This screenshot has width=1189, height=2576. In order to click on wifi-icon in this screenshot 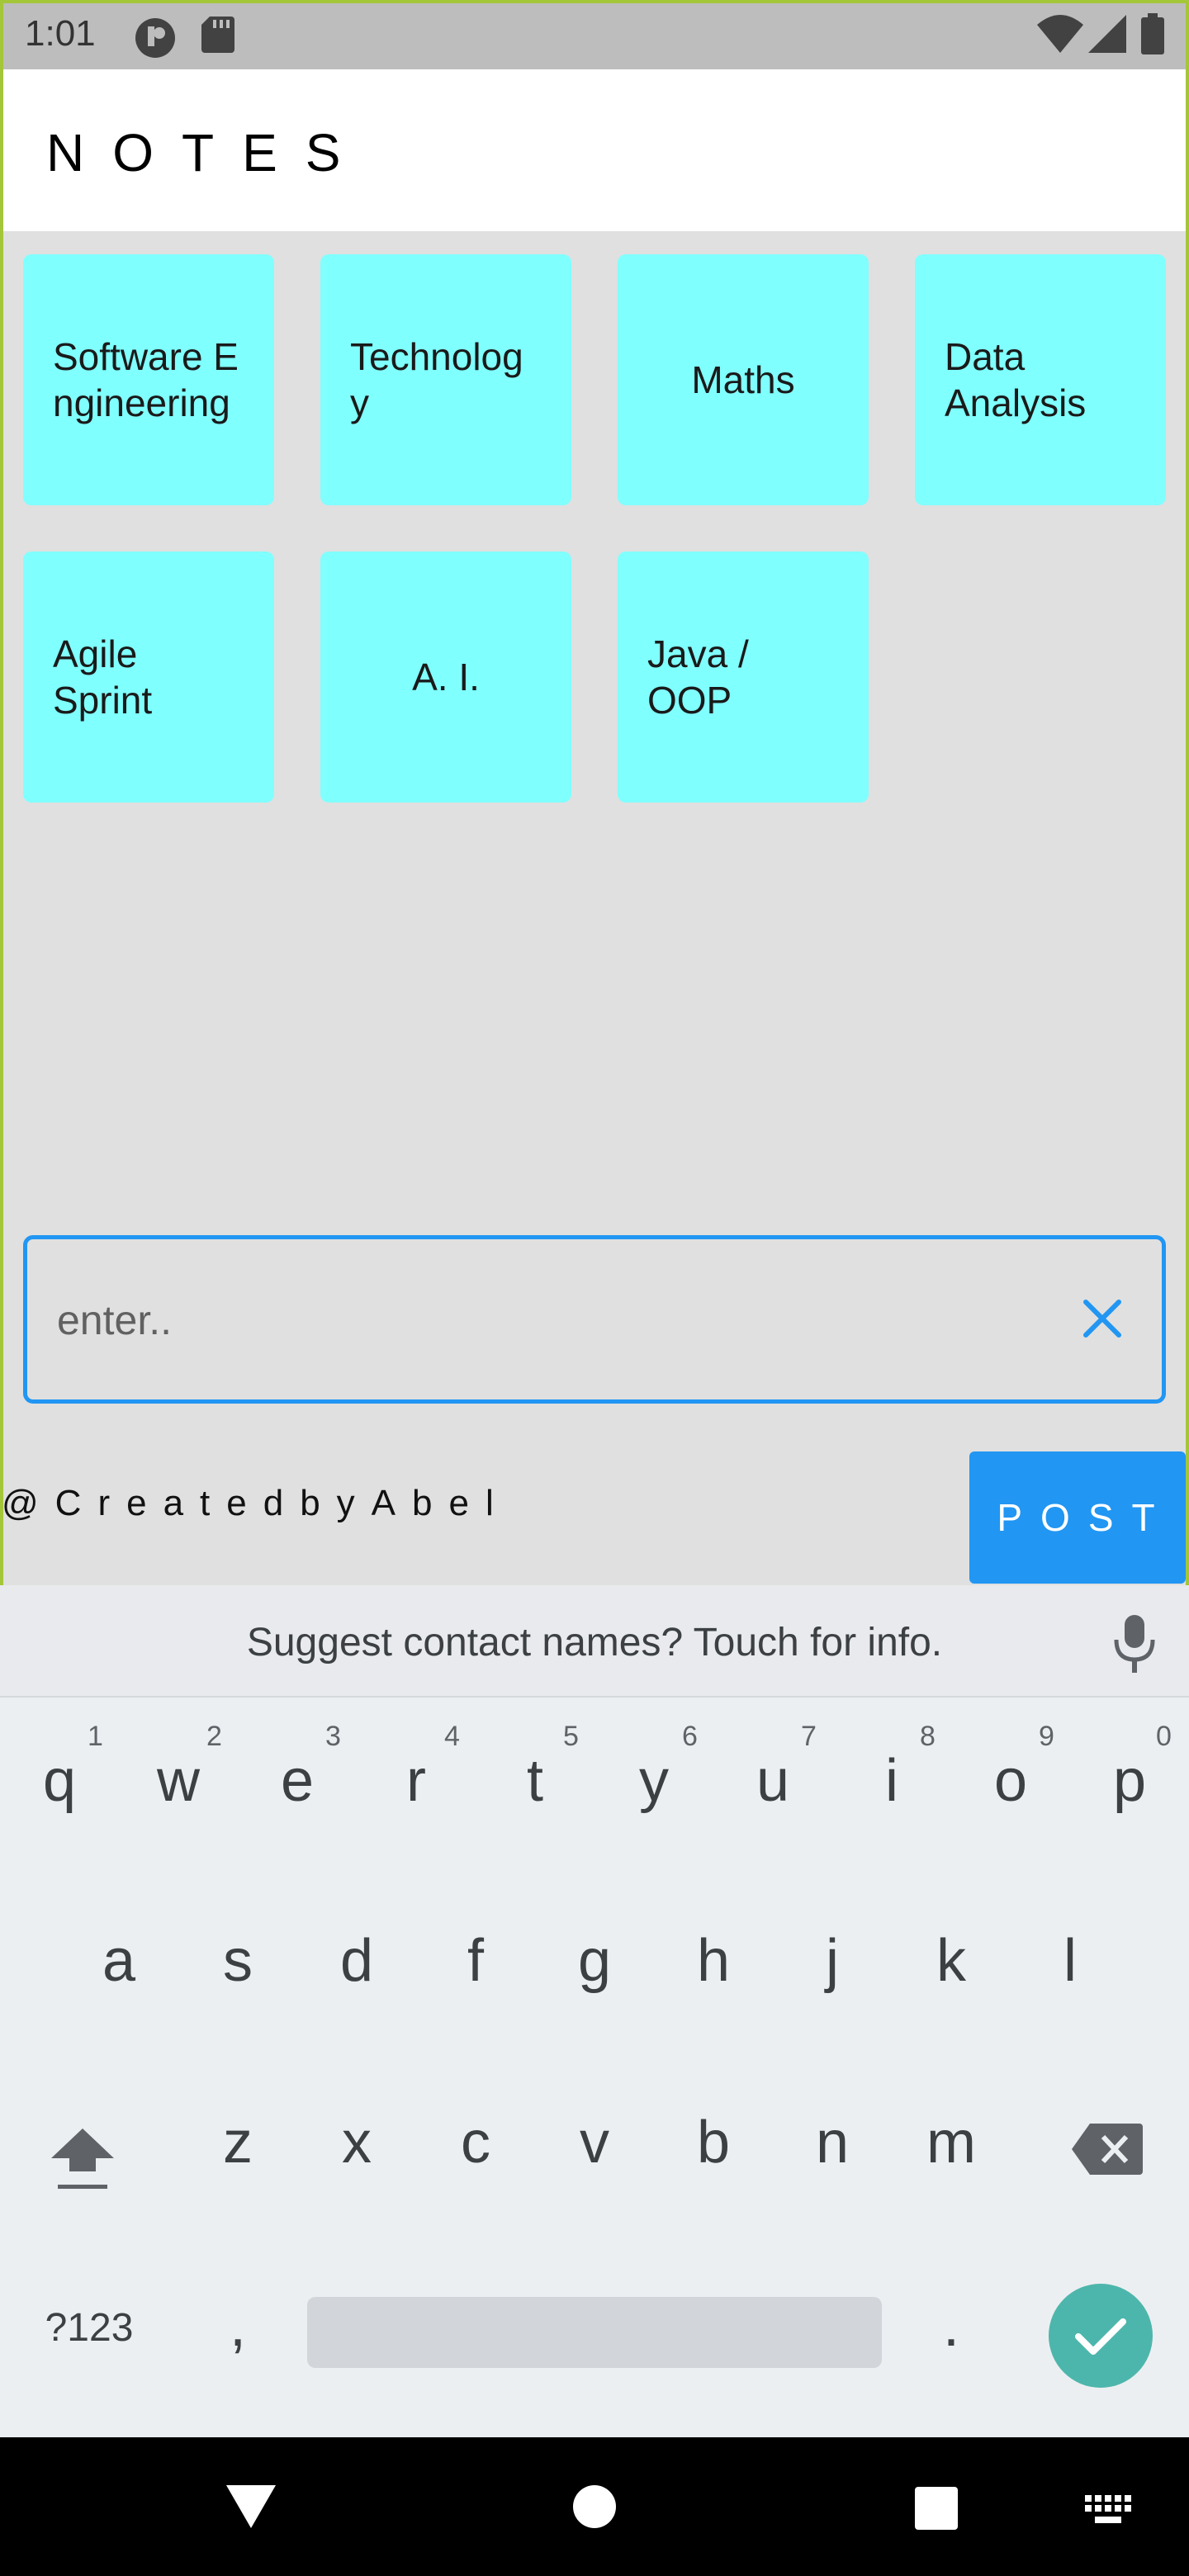, I will do `click(1060, 36)`.